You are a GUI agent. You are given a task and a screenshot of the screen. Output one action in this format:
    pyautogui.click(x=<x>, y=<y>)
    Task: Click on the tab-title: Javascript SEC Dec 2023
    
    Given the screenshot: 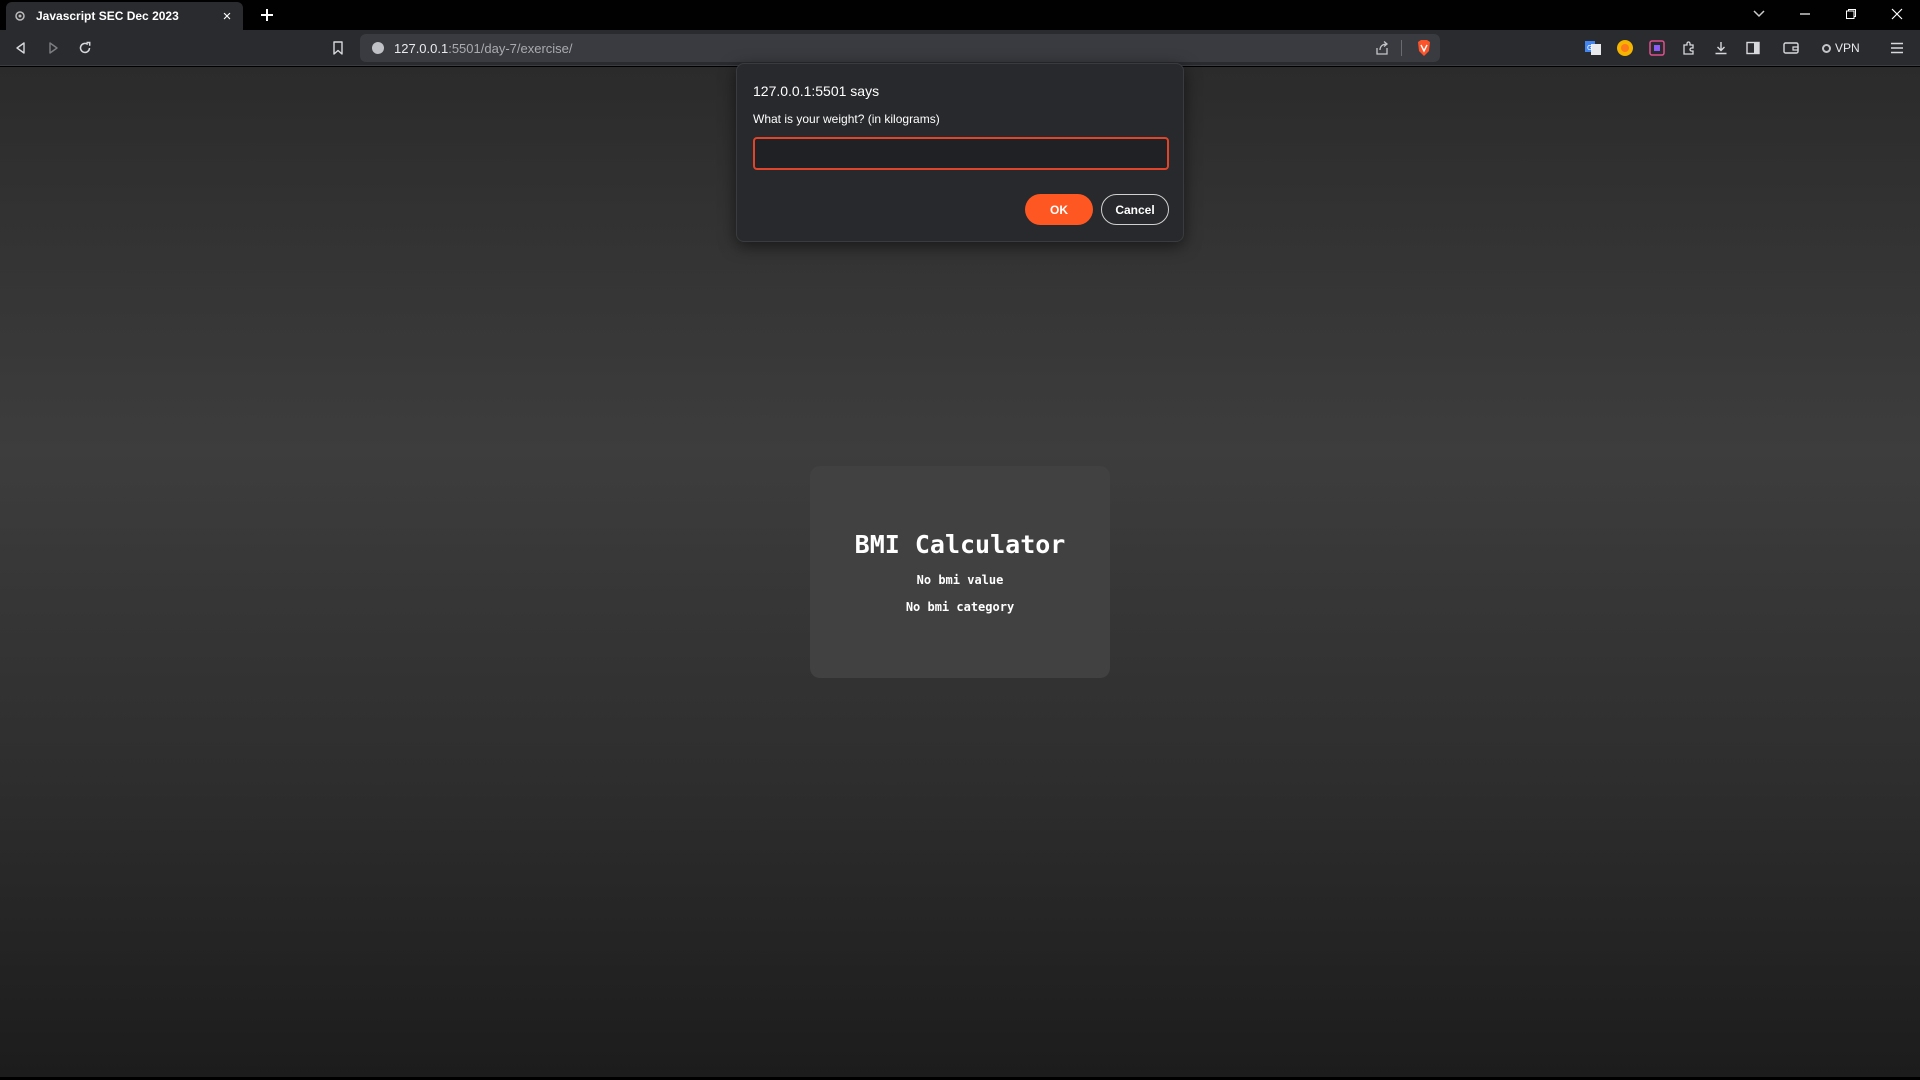 What is the action you would take?
    pyautogui.click(x=107, y=16)
    